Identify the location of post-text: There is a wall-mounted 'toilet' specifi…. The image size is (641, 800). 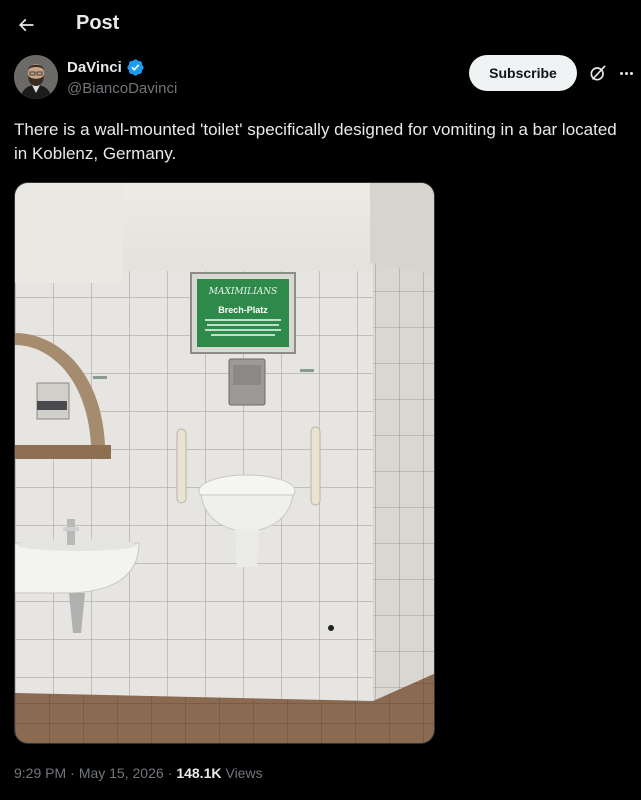
(315, 141).